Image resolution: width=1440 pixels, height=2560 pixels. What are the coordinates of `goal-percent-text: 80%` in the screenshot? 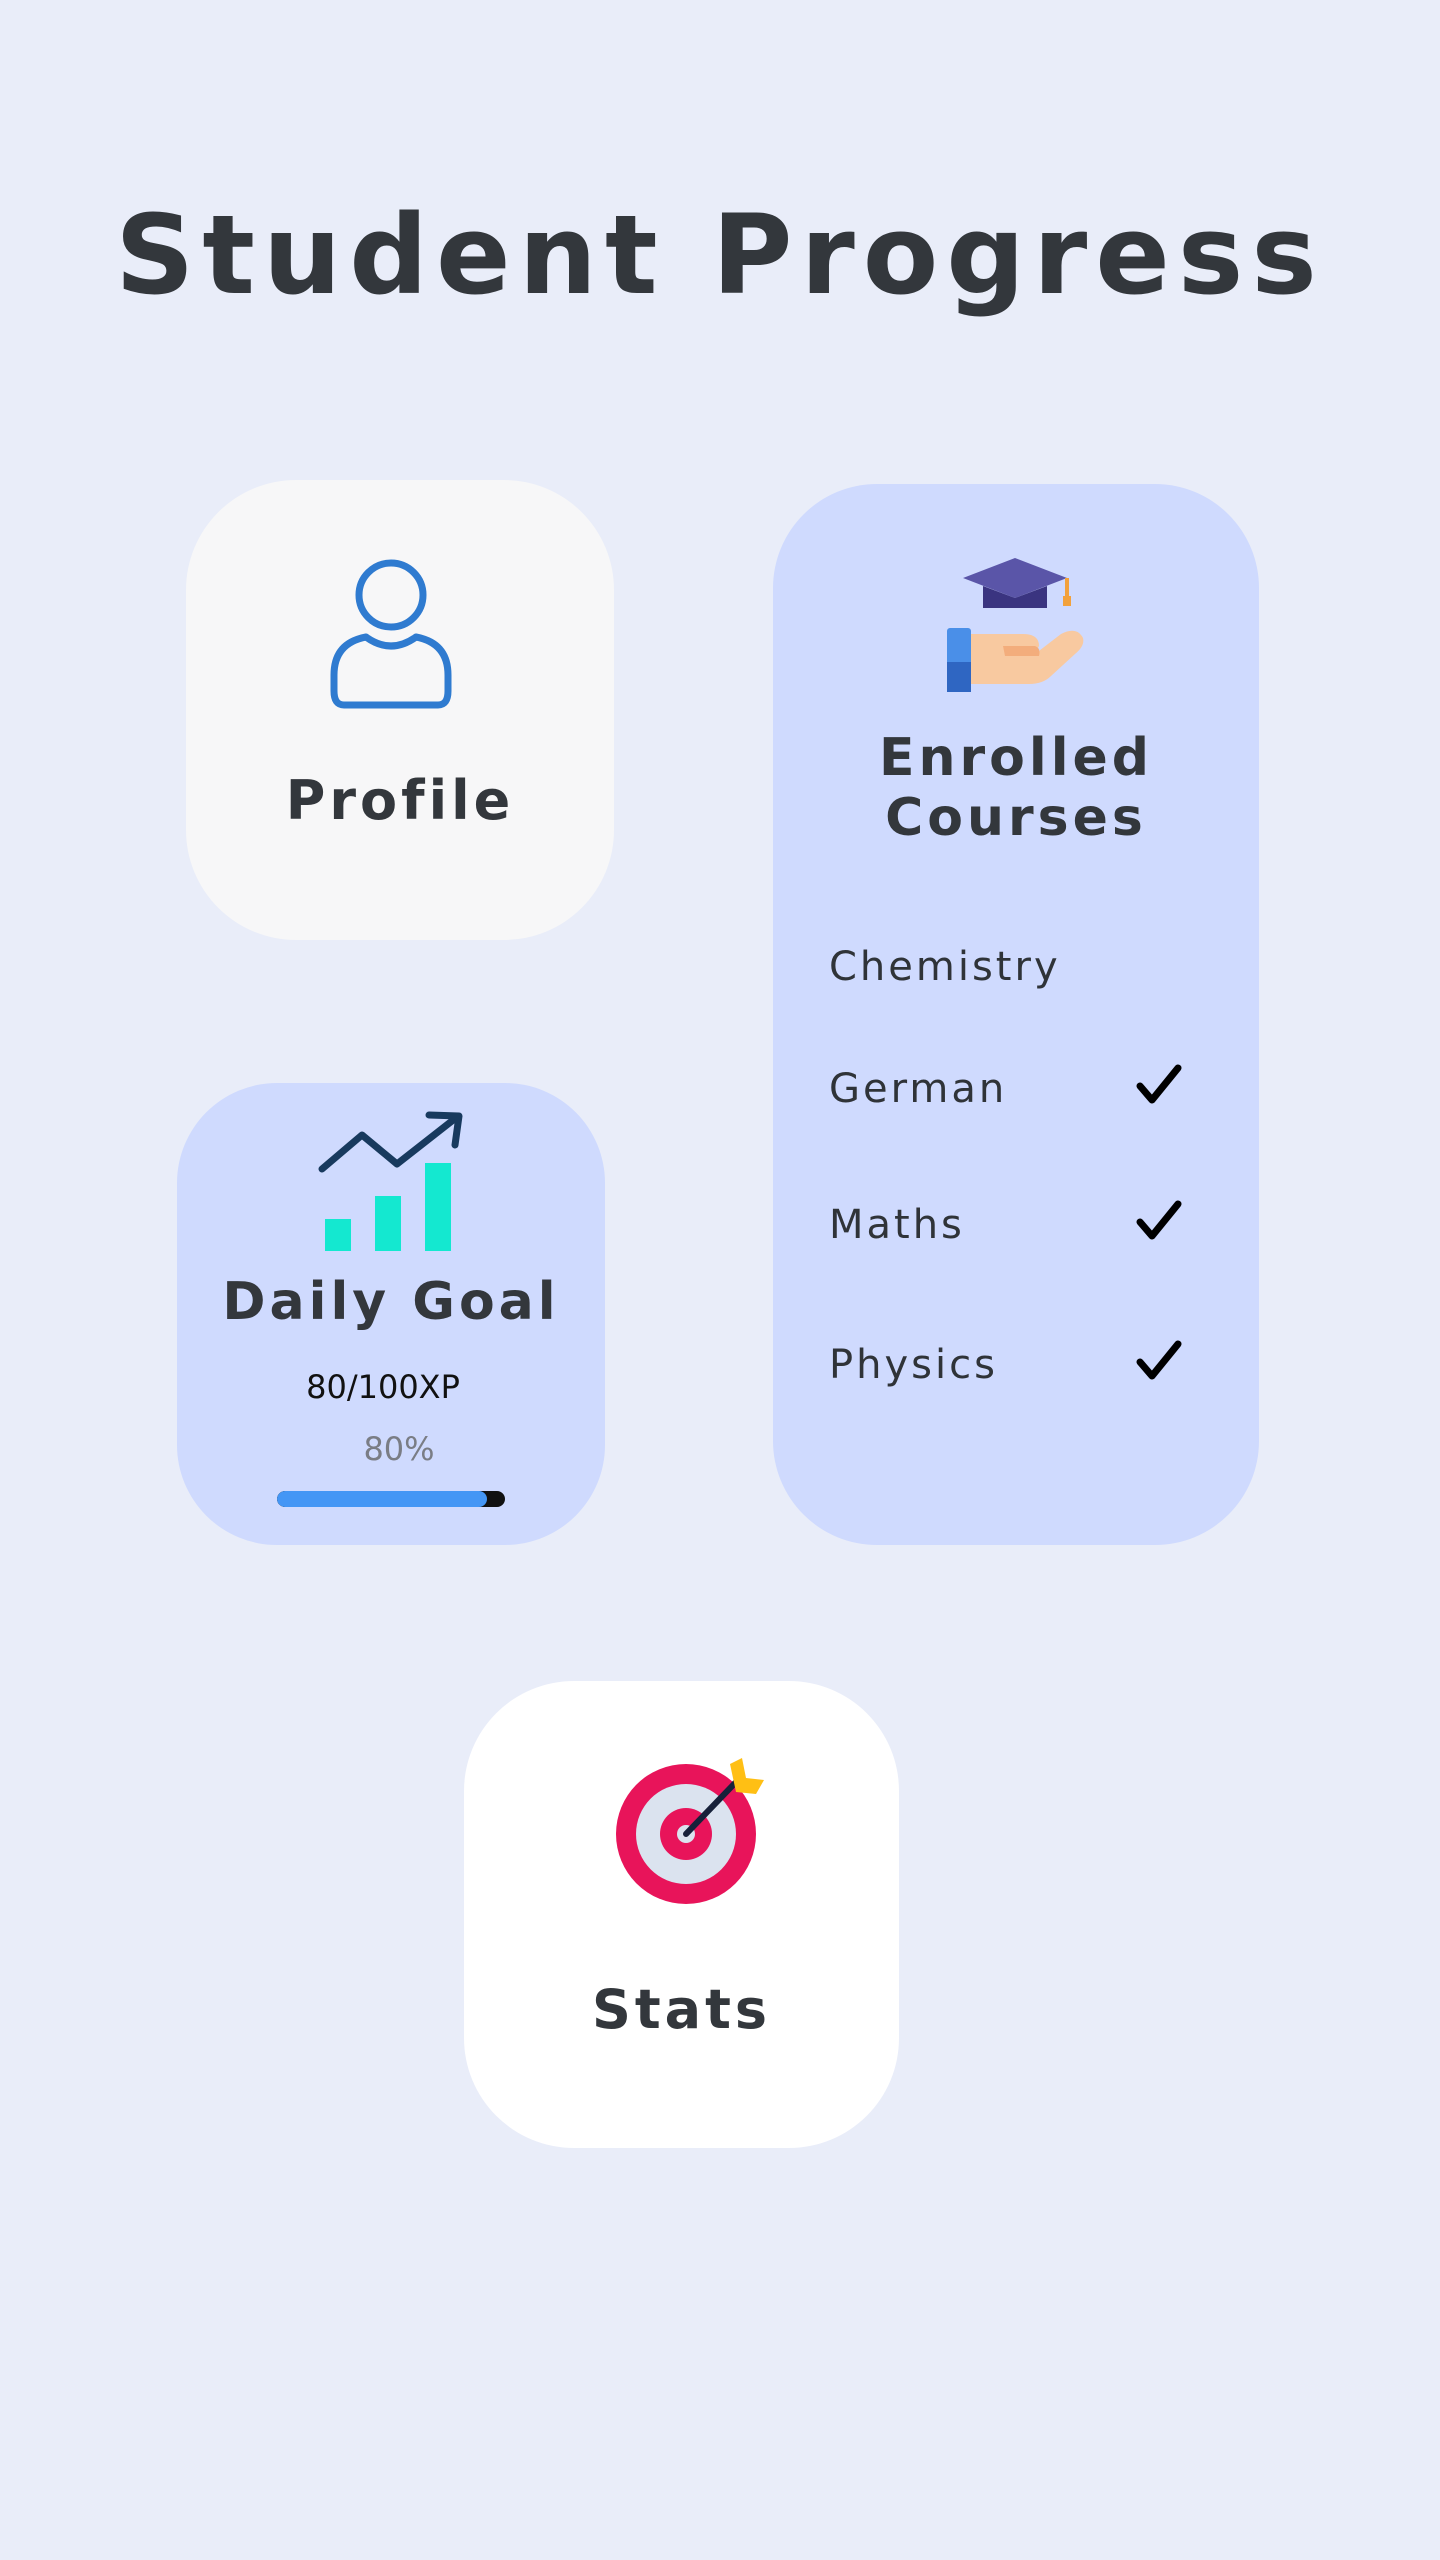 It's located at (399, 1449).